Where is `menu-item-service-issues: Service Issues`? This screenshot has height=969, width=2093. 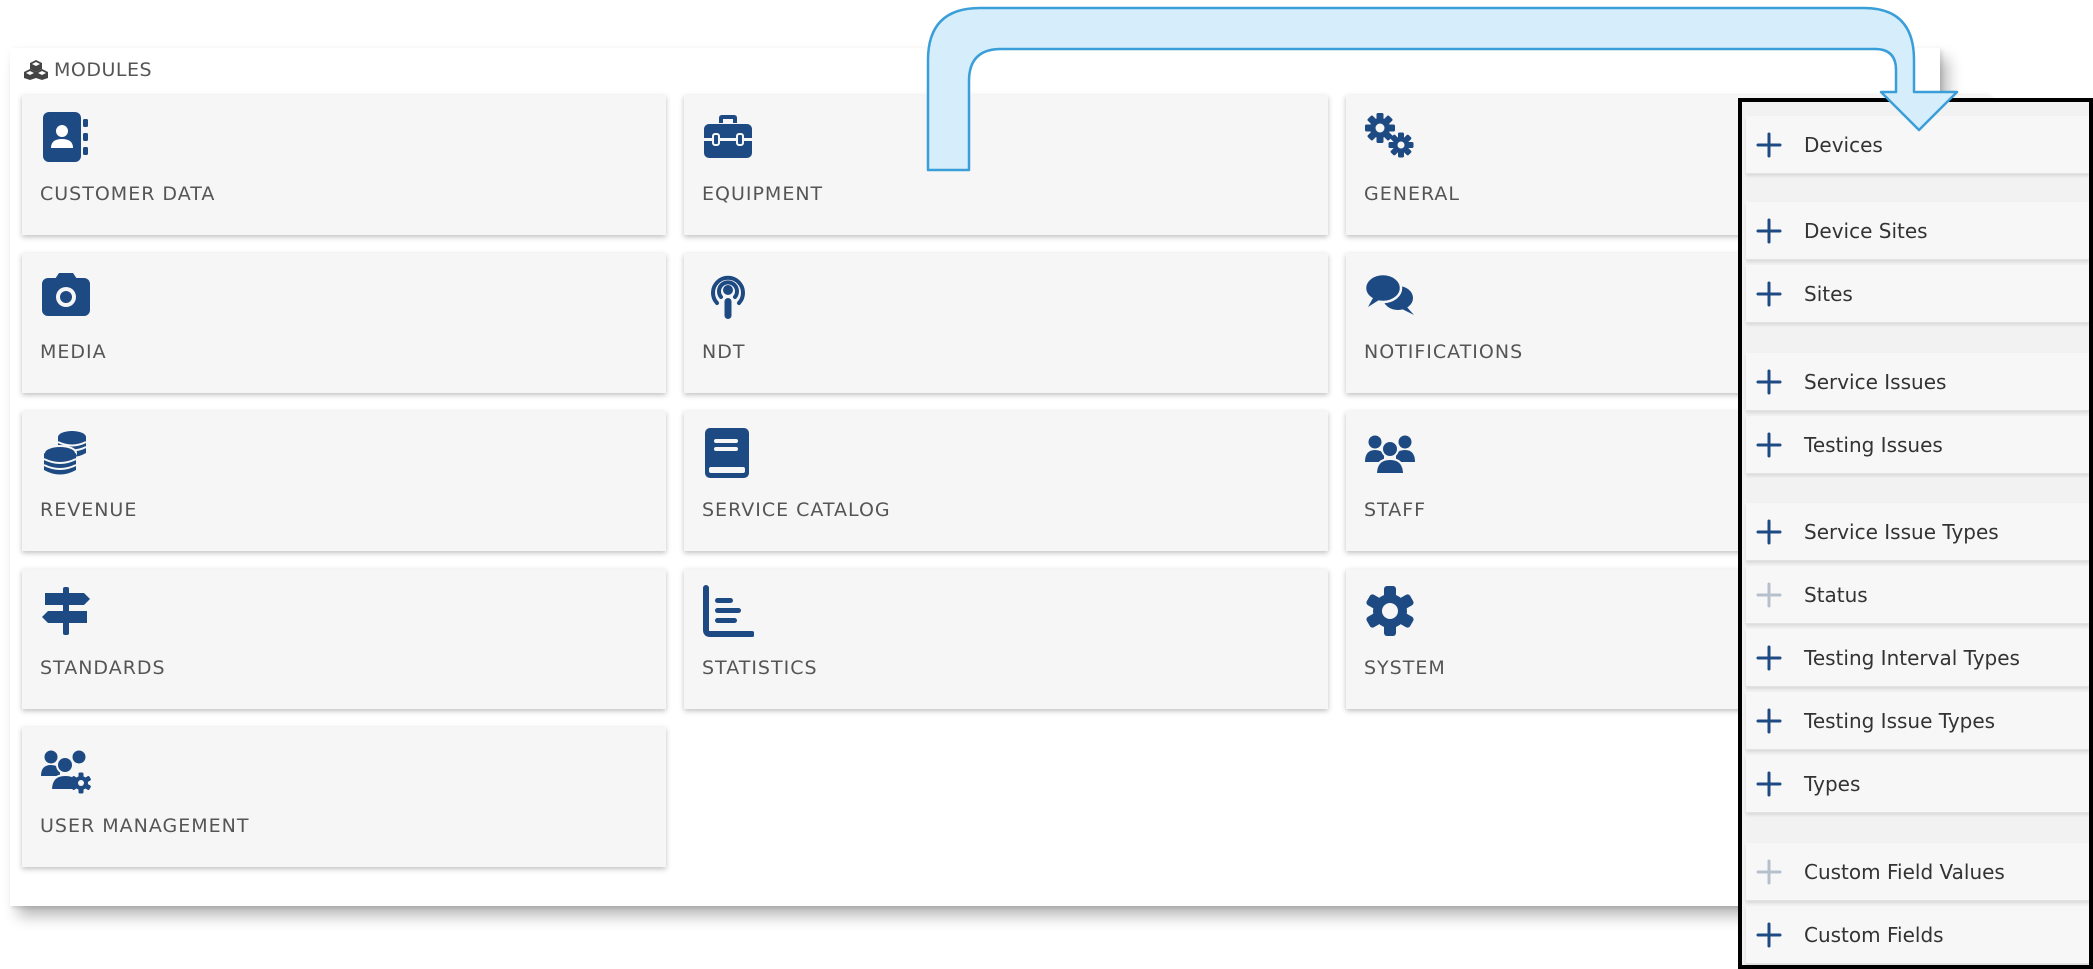
menu-item-service-issues: Service Issues is located at coordinates (1917, 382).